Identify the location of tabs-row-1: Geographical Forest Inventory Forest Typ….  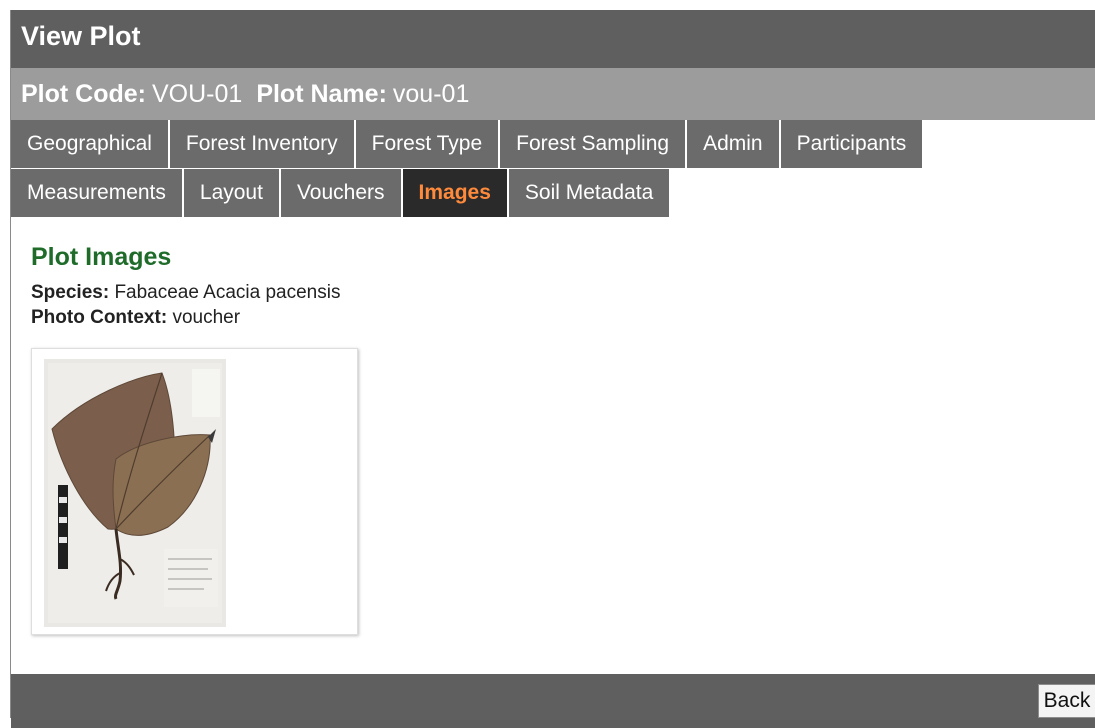
(468, 144).